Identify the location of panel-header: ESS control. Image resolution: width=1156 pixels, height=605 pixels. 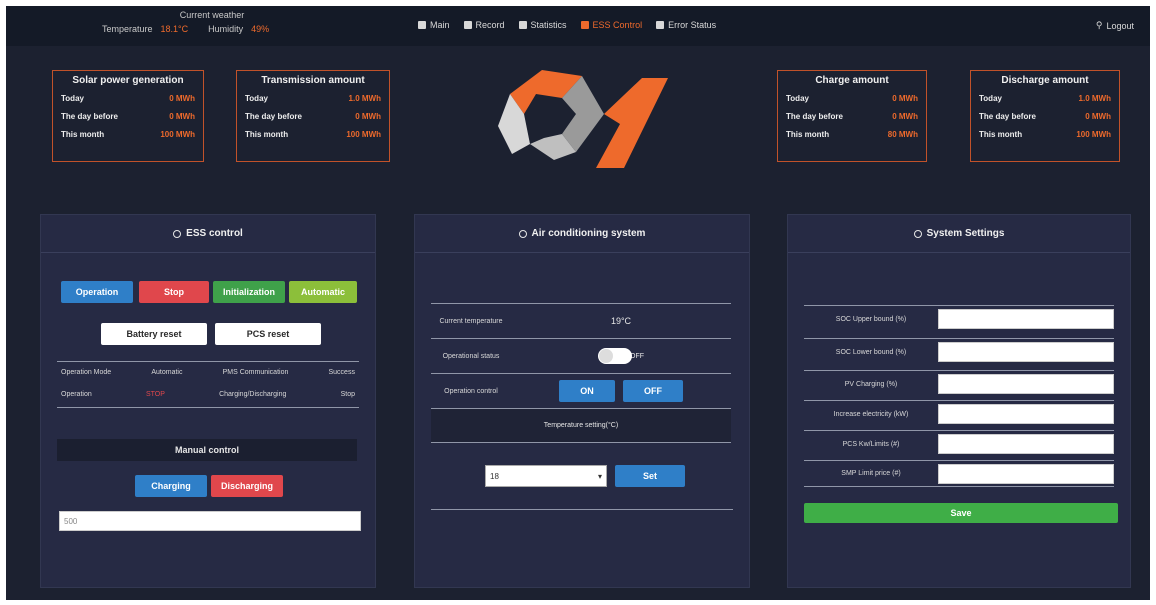
(208, 234).